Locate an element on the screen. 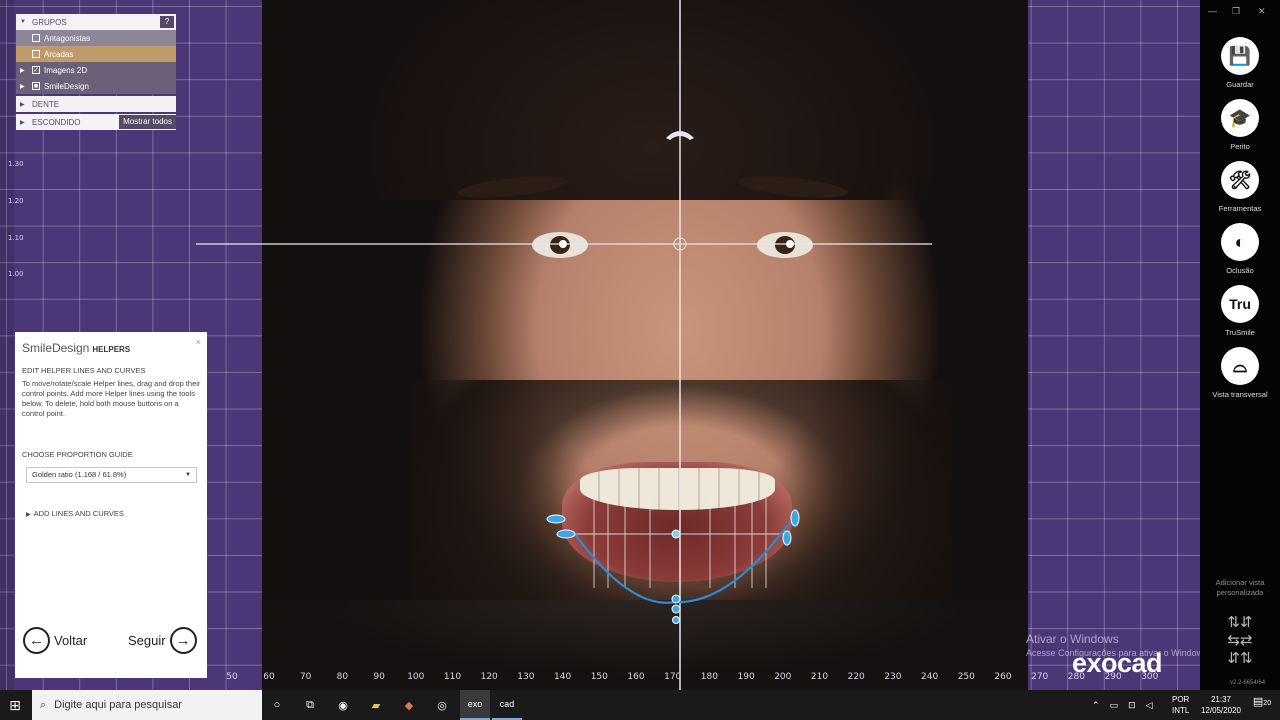  arrow-right-icon: → is located at coordinates (183, 640).